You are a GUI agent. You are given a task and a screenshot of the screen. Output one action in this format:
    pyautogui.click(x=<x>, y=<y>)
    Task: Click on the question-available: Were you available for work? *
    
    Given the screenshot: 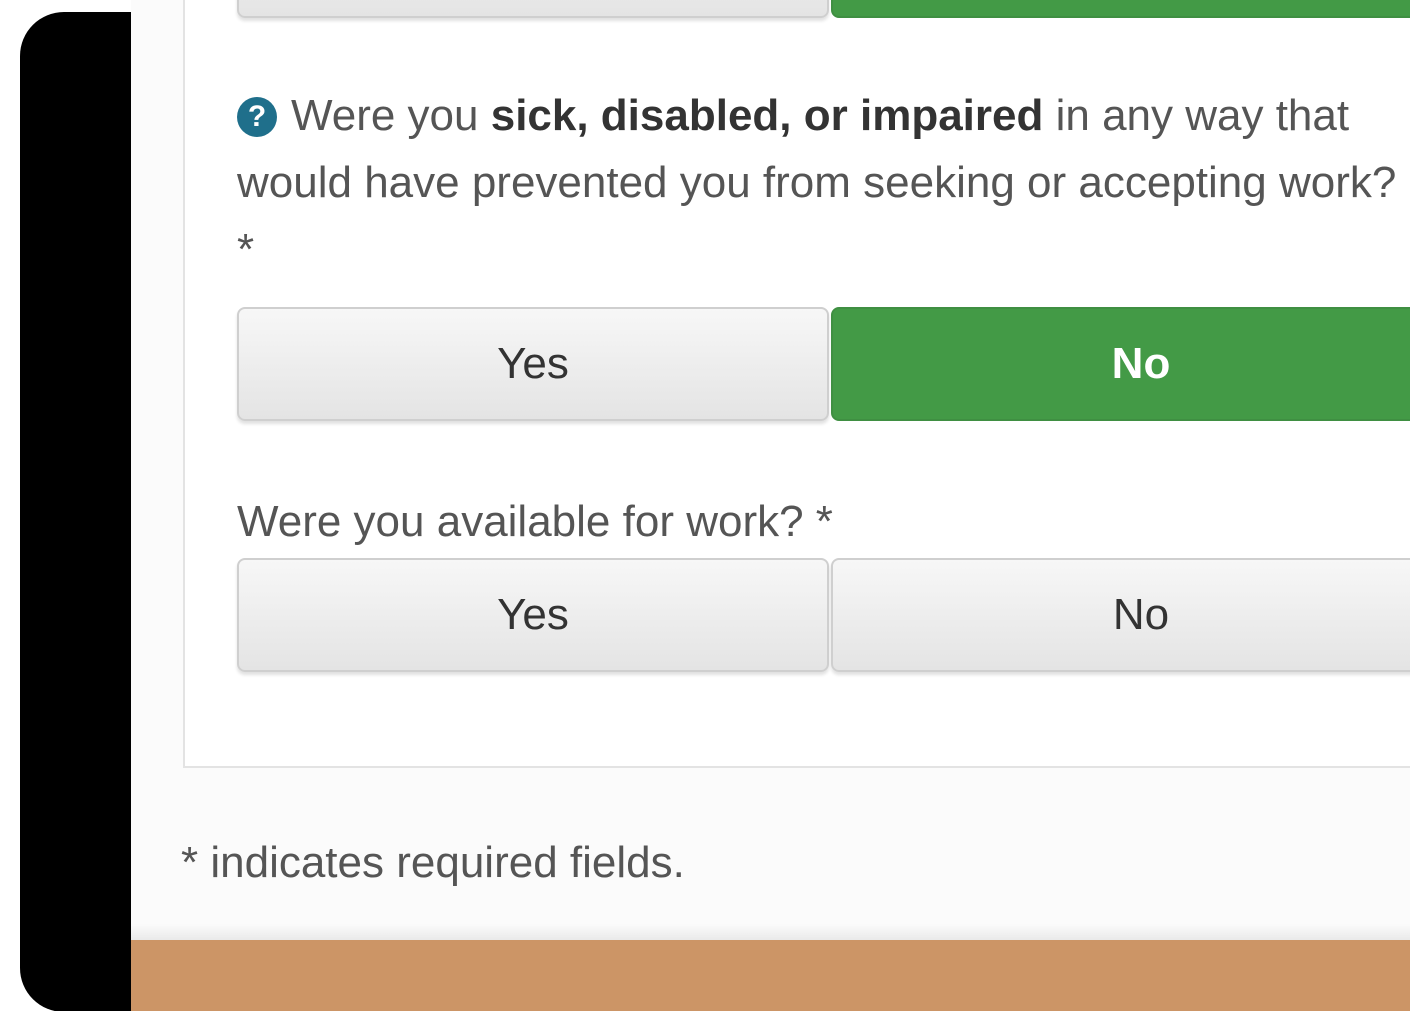 What is the action you would take?
    pyautogui.click(x=535, y=521)
    